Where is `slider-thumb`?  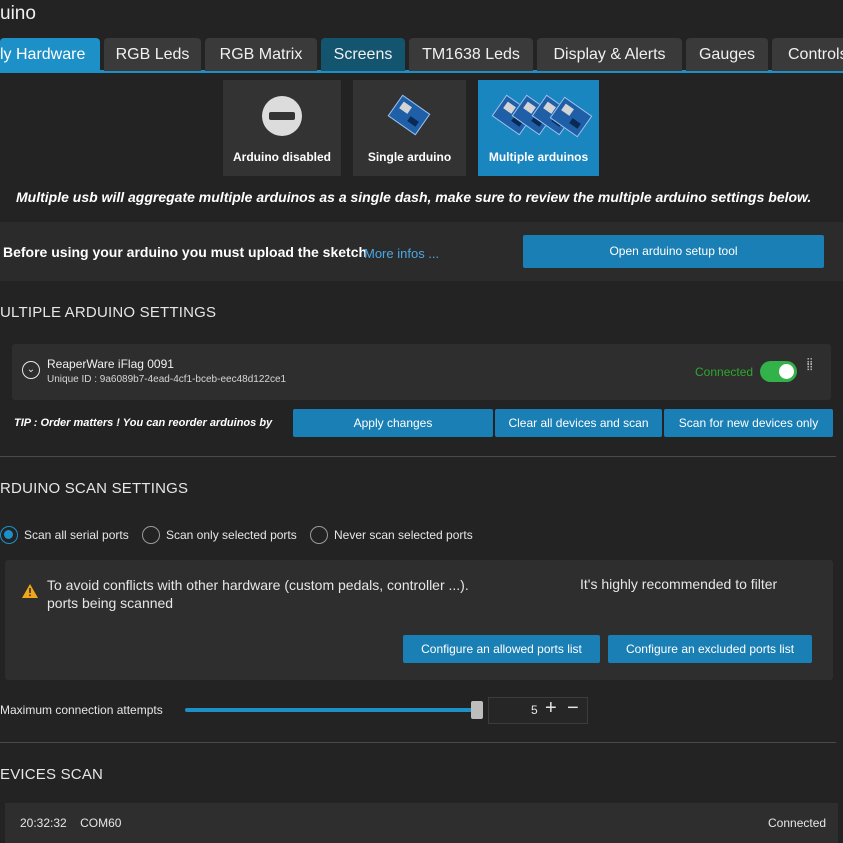 slider-thumb is located at coordinates (477, 710).